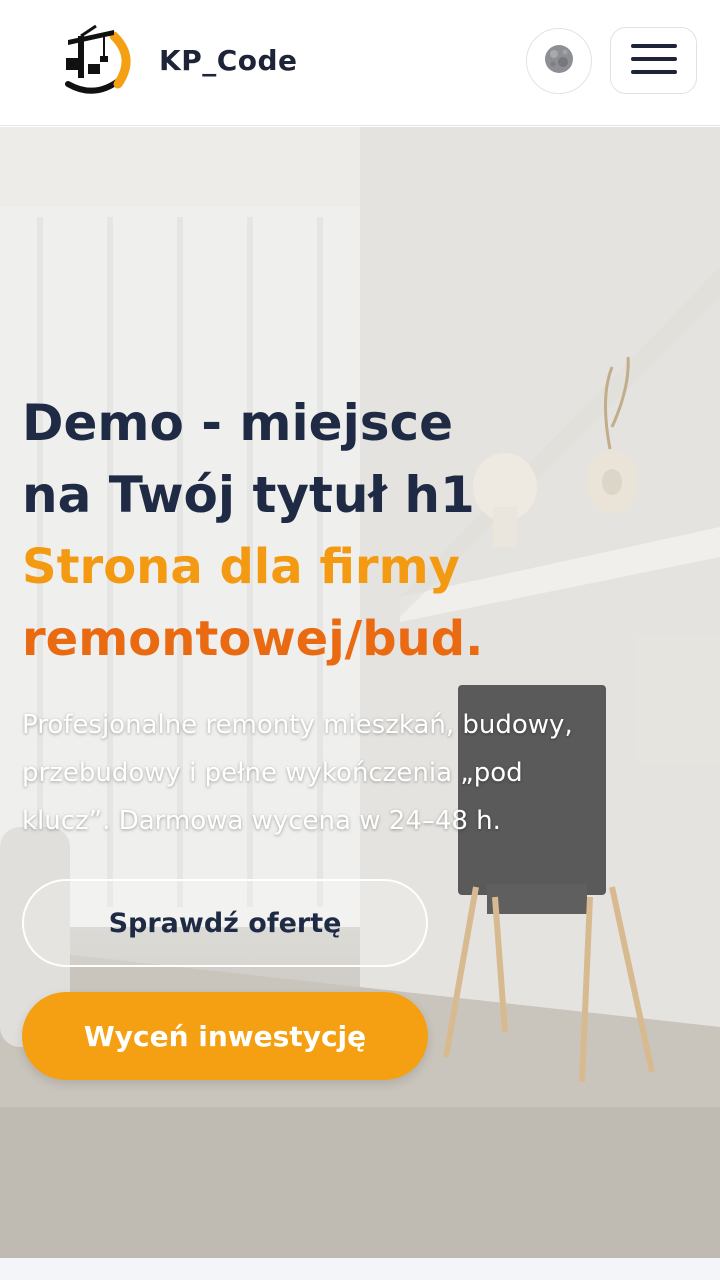 Image resolution: width=720 pixels, height=1280 pixels. Describe the element at coordinates (302, 603) in the screenshot. I see `hero-subtitle: Strona dla firmy remontowej/bud.` at that location.